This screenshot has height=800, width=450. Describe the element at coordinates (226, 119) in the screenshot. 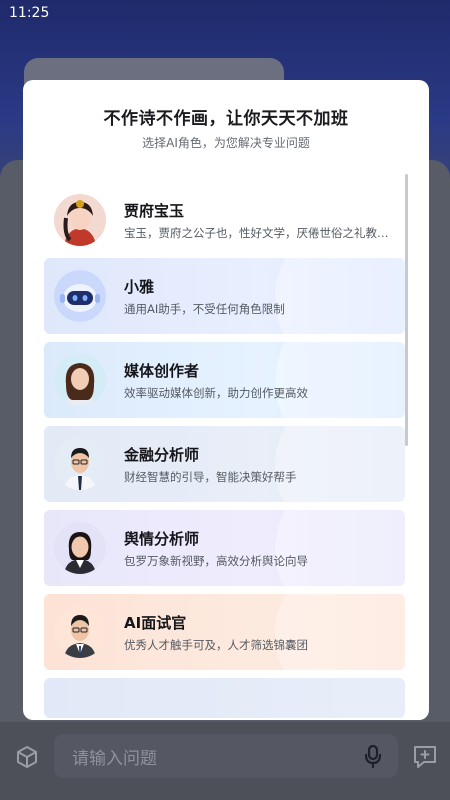

I see `dialog-title: 不作诗不作画，让你天天不加班` at that location.